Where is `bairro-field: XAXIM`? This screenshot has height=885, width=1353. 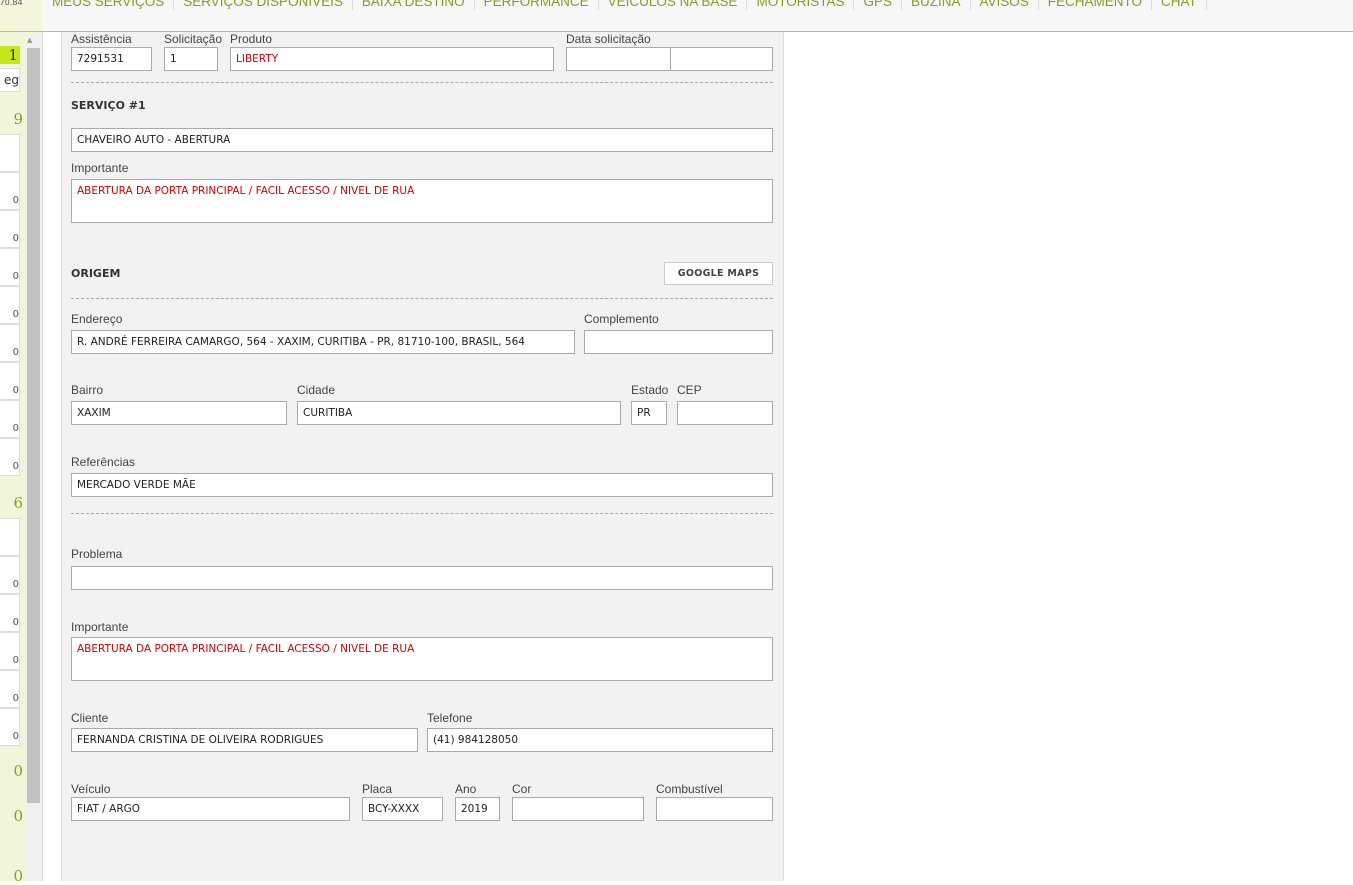 bairro-field: XAXIM is located at coordinates (179, 413).